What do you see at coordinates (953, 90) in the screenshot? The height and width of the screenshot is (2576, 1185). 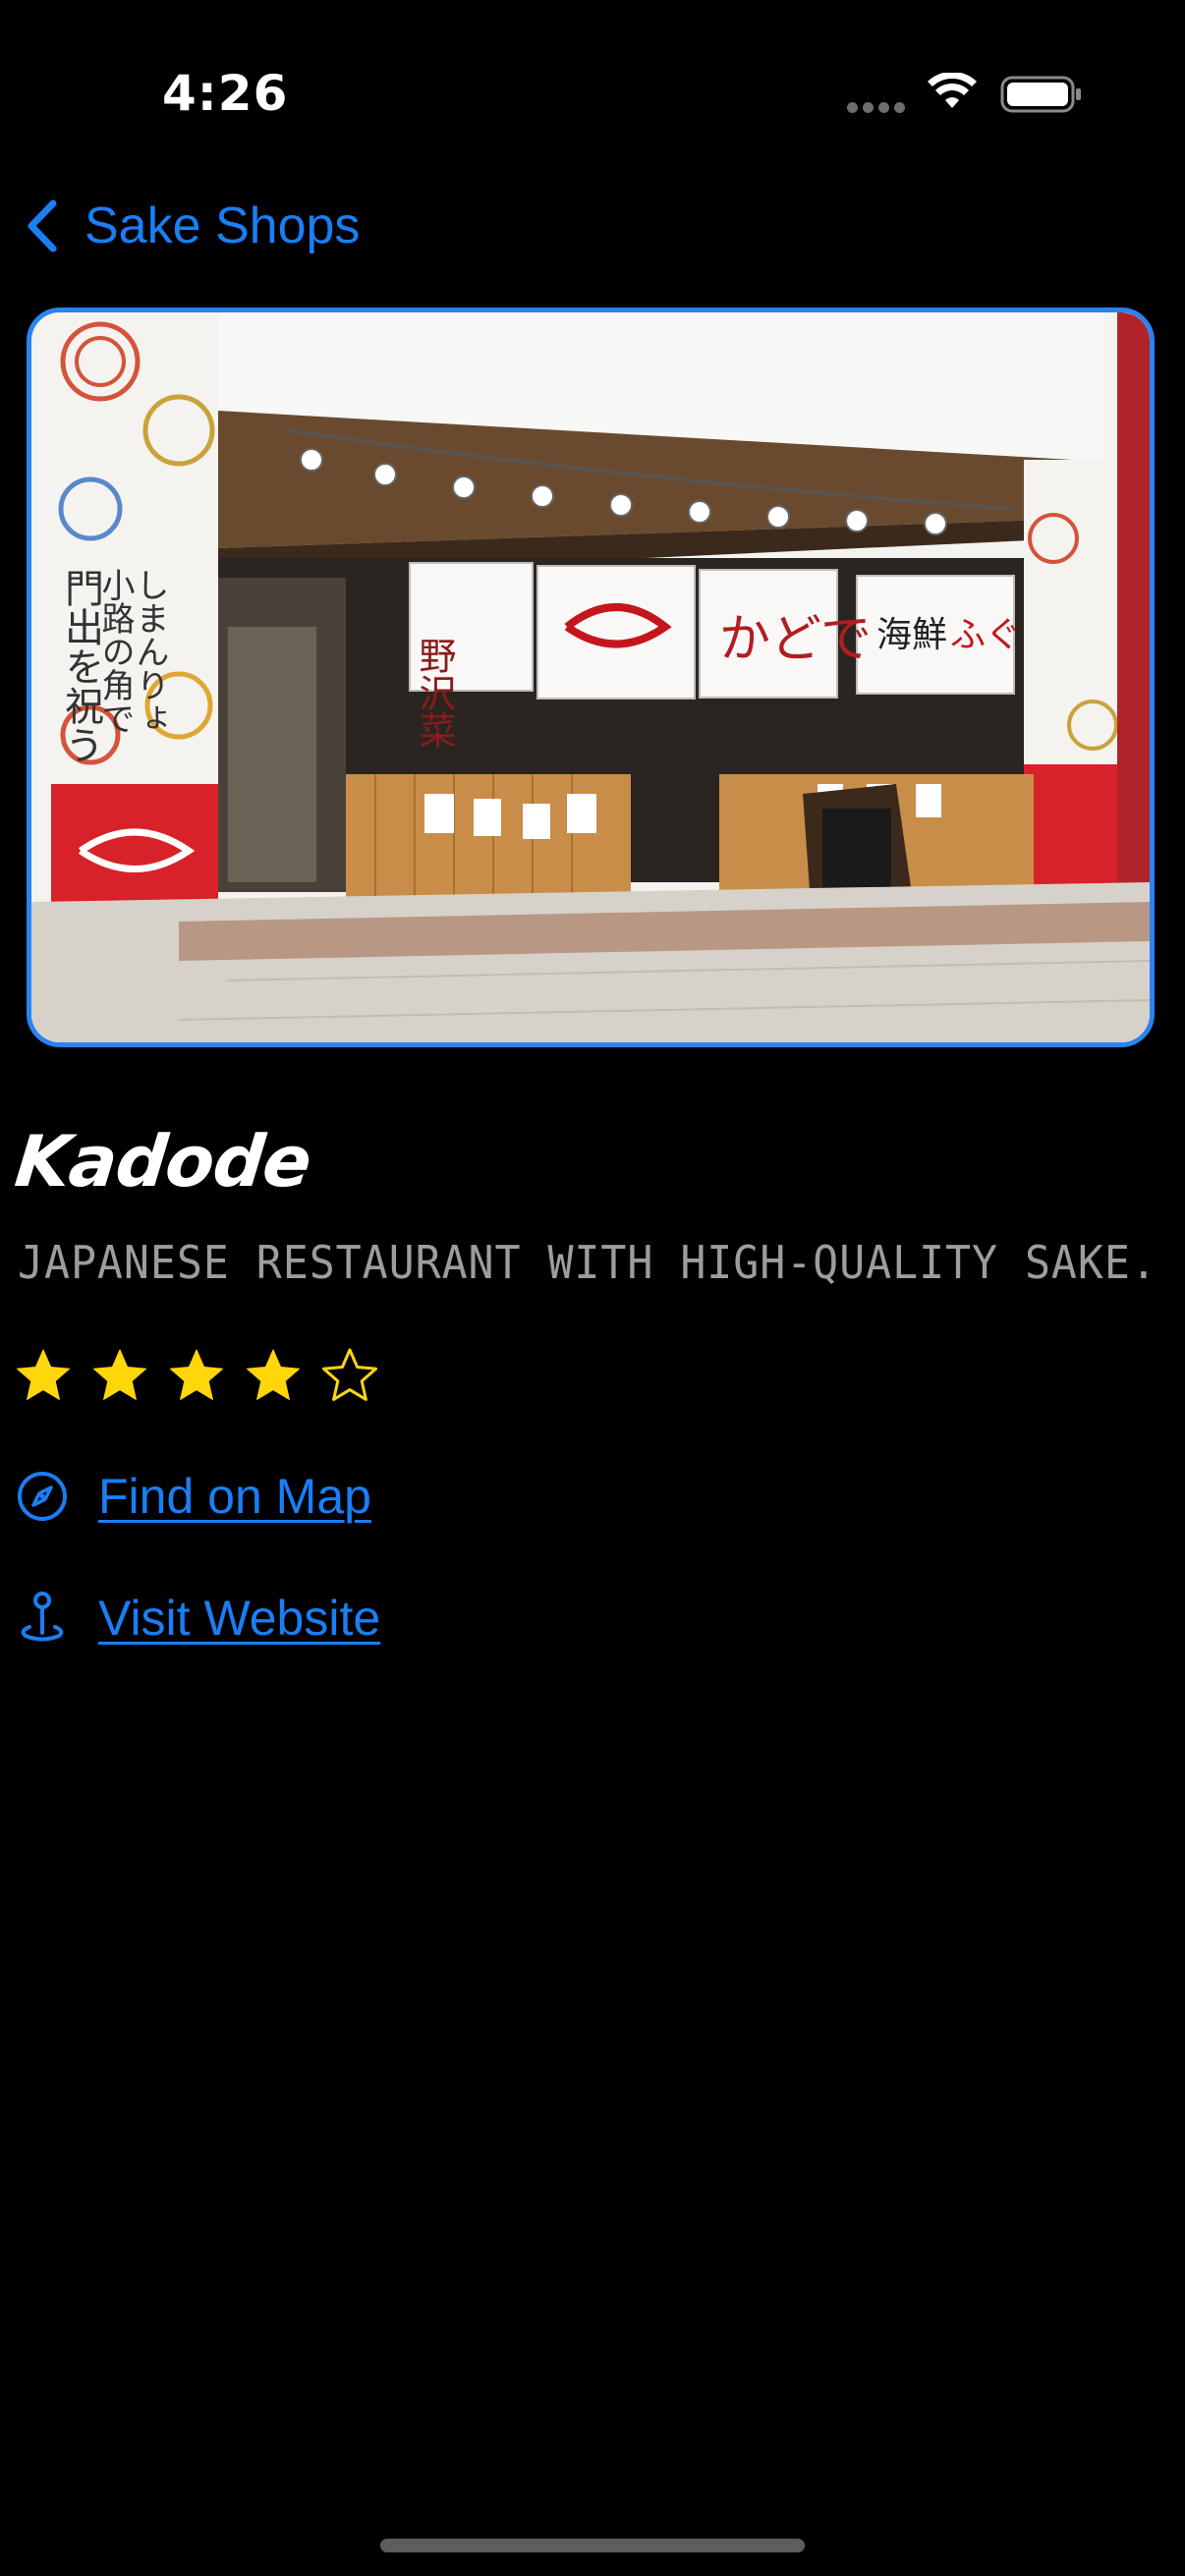 I see `wifi-icon` at bounding box center [953, 90].